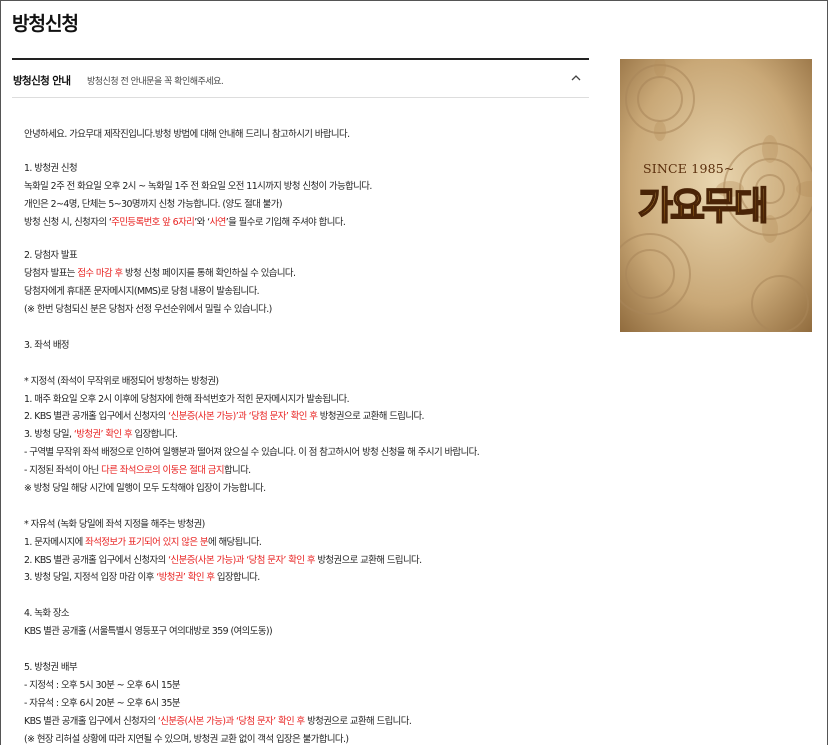 Image resolution: width=828 pixels, height=745 pixels. What do you see at coordinates (576, 78) in the screenshot?
I see `chevron-up-icon` at bounding box center [576, 78].